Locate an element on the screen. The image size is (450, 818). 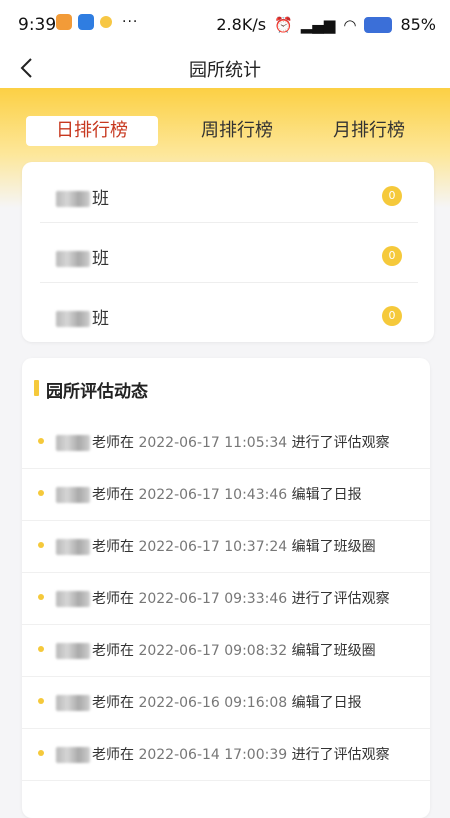
tab-monthly-ranking: 月排行榜 is located at coordinates (369, 131).